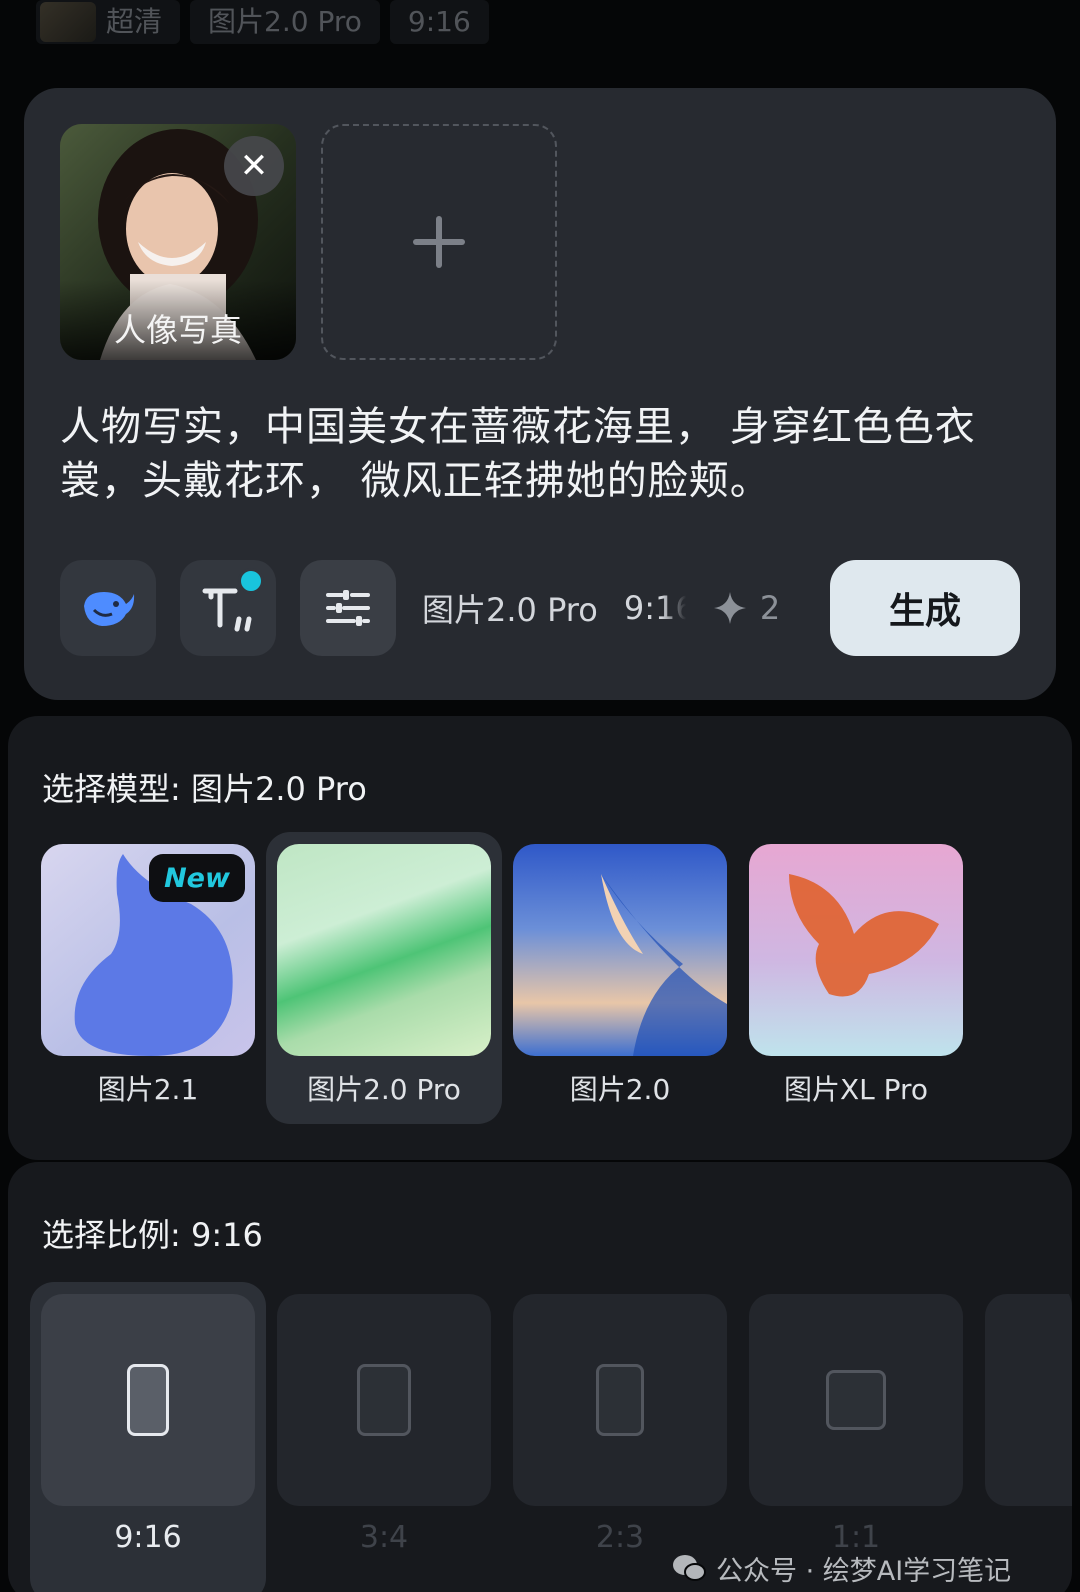  I want to click on ratio-1-1-icon, so click(856, 1400).